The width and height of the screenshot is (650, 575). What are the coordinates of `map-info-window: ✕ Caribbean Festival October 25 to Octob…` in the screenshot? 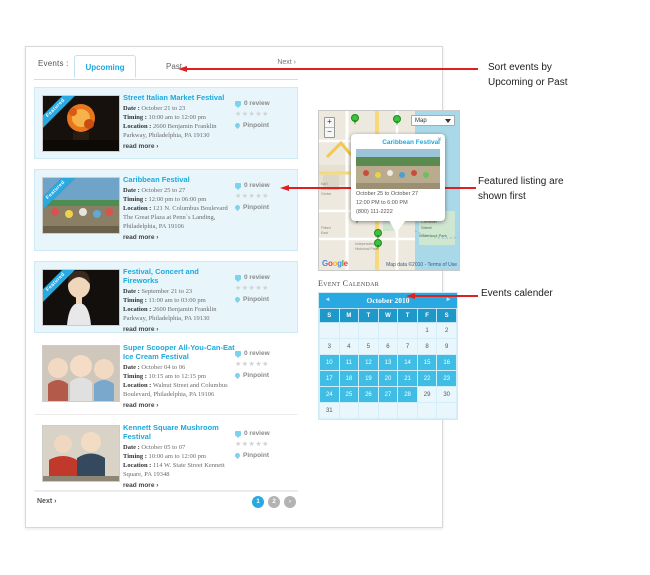 It's located at (398, 183).